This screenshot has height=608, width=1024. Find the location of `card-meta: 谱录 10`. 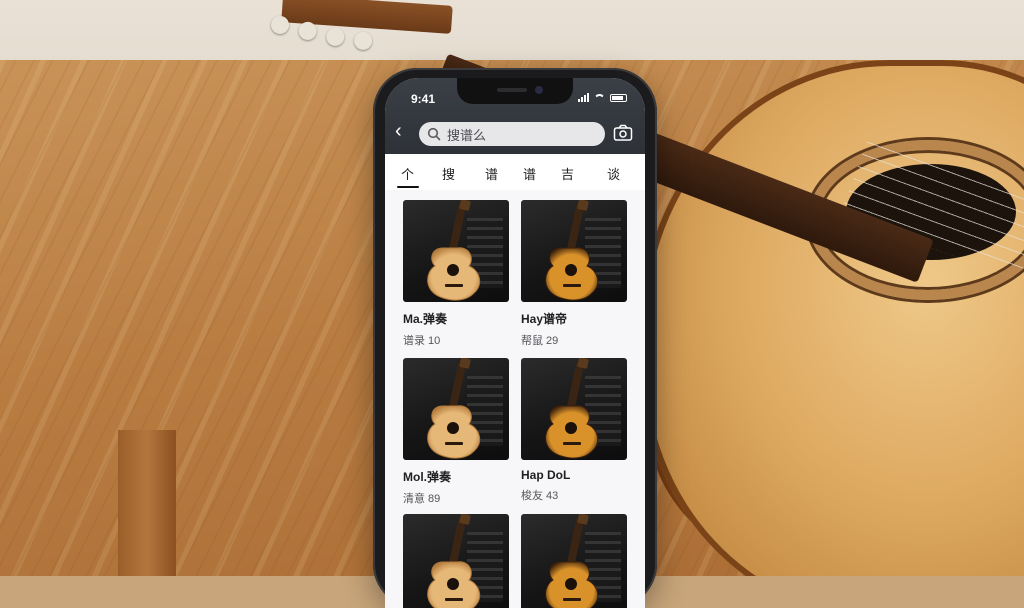

card-meta: 谱录 10 is located at coordinates (422, 341).